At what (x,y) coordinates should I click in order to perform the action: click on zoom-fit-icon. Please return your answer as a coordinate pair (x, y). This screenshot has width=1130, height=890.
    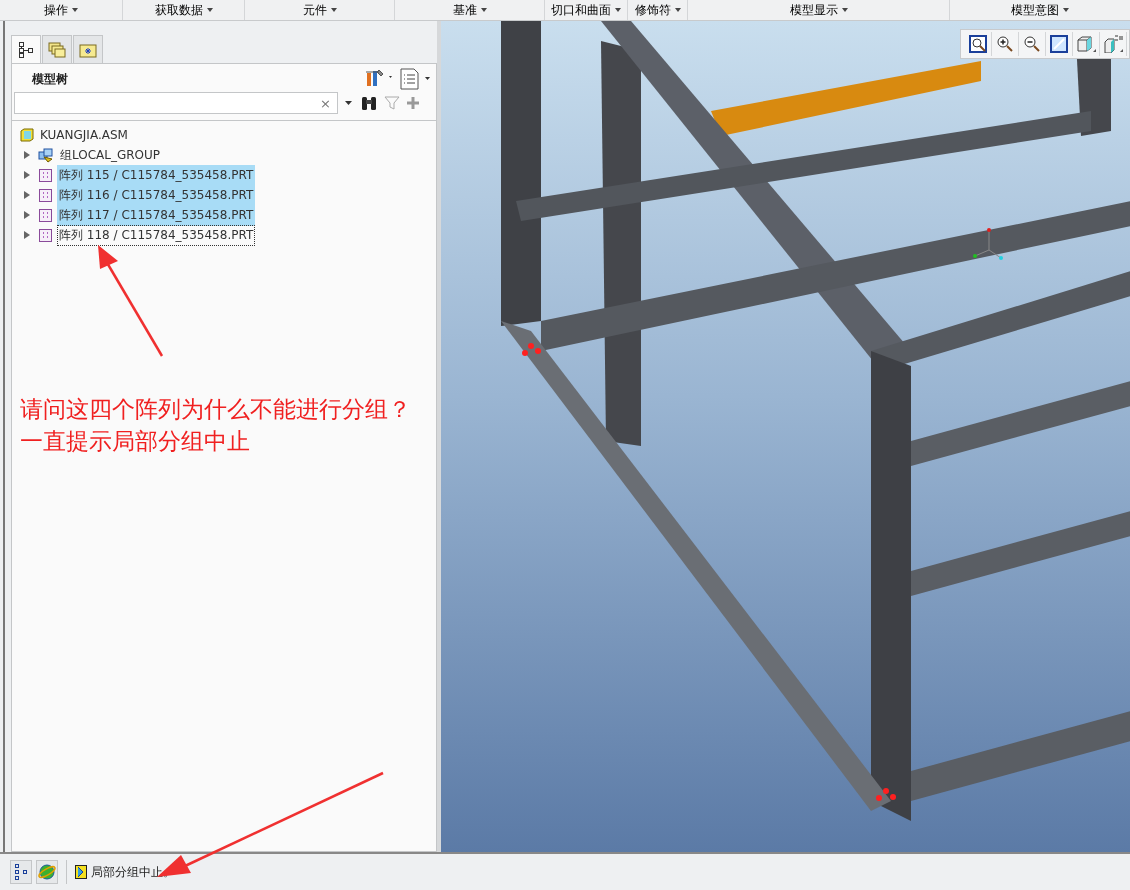
    Looking at the image, I should click on (978, 44).